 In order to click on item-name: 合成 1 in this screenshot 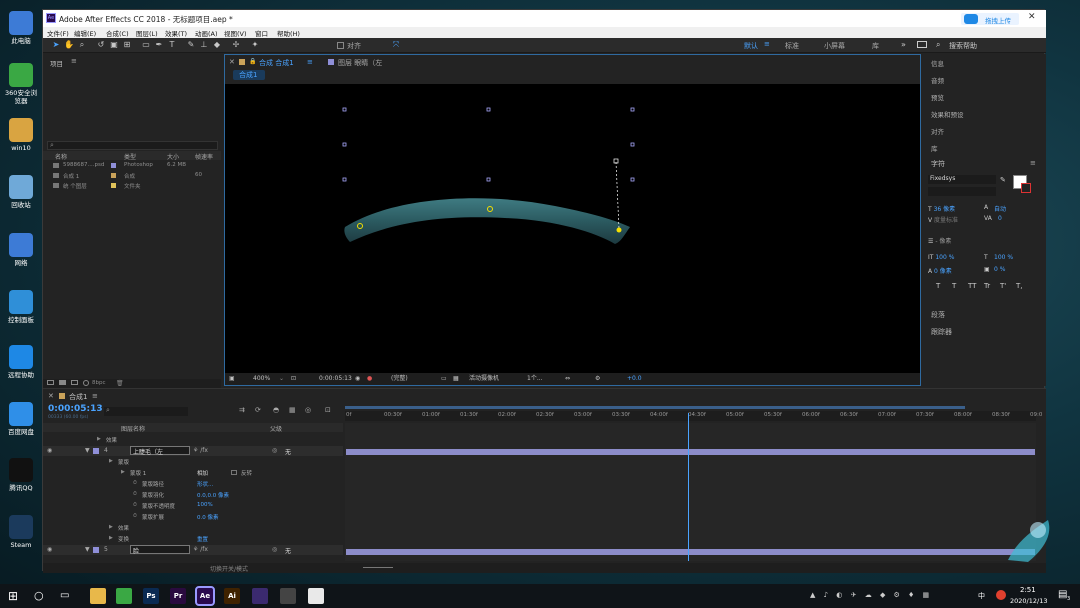, I will do `click(71, 176)`.